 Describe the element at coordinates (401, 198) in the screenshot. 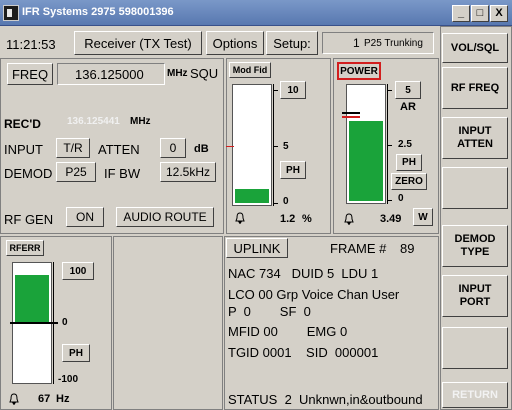

I see `power-scale-bot: 0` at that location.